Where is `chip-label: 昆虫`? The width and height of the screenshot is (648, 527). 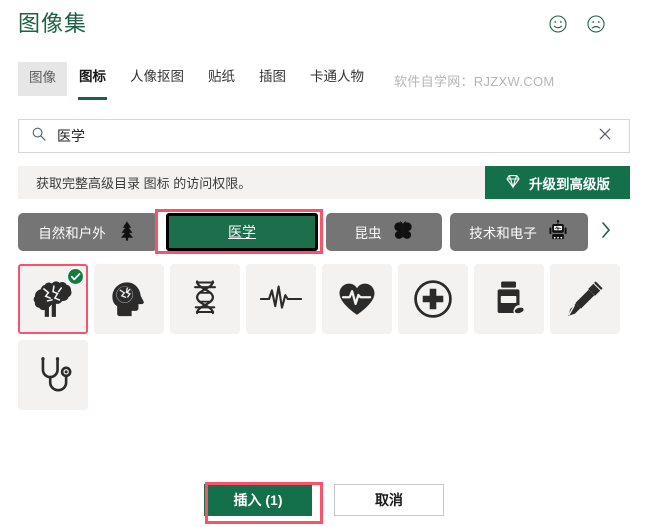
chip-label: 昆虫 is located at coordinates (368, 233).